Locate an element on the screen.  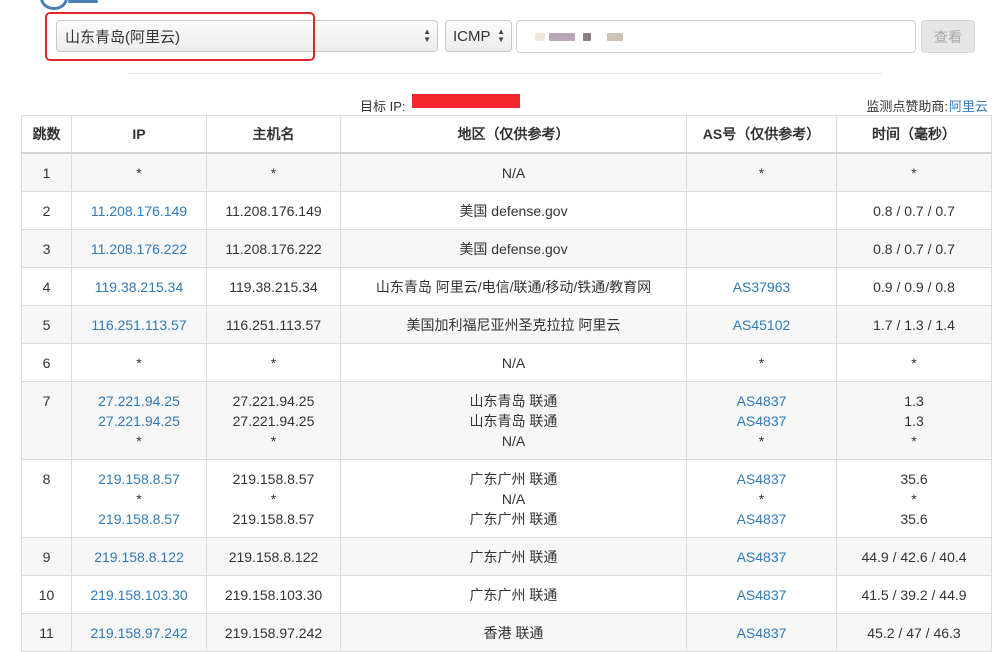
region-cell: N/A is located at coordinates (513, 362).